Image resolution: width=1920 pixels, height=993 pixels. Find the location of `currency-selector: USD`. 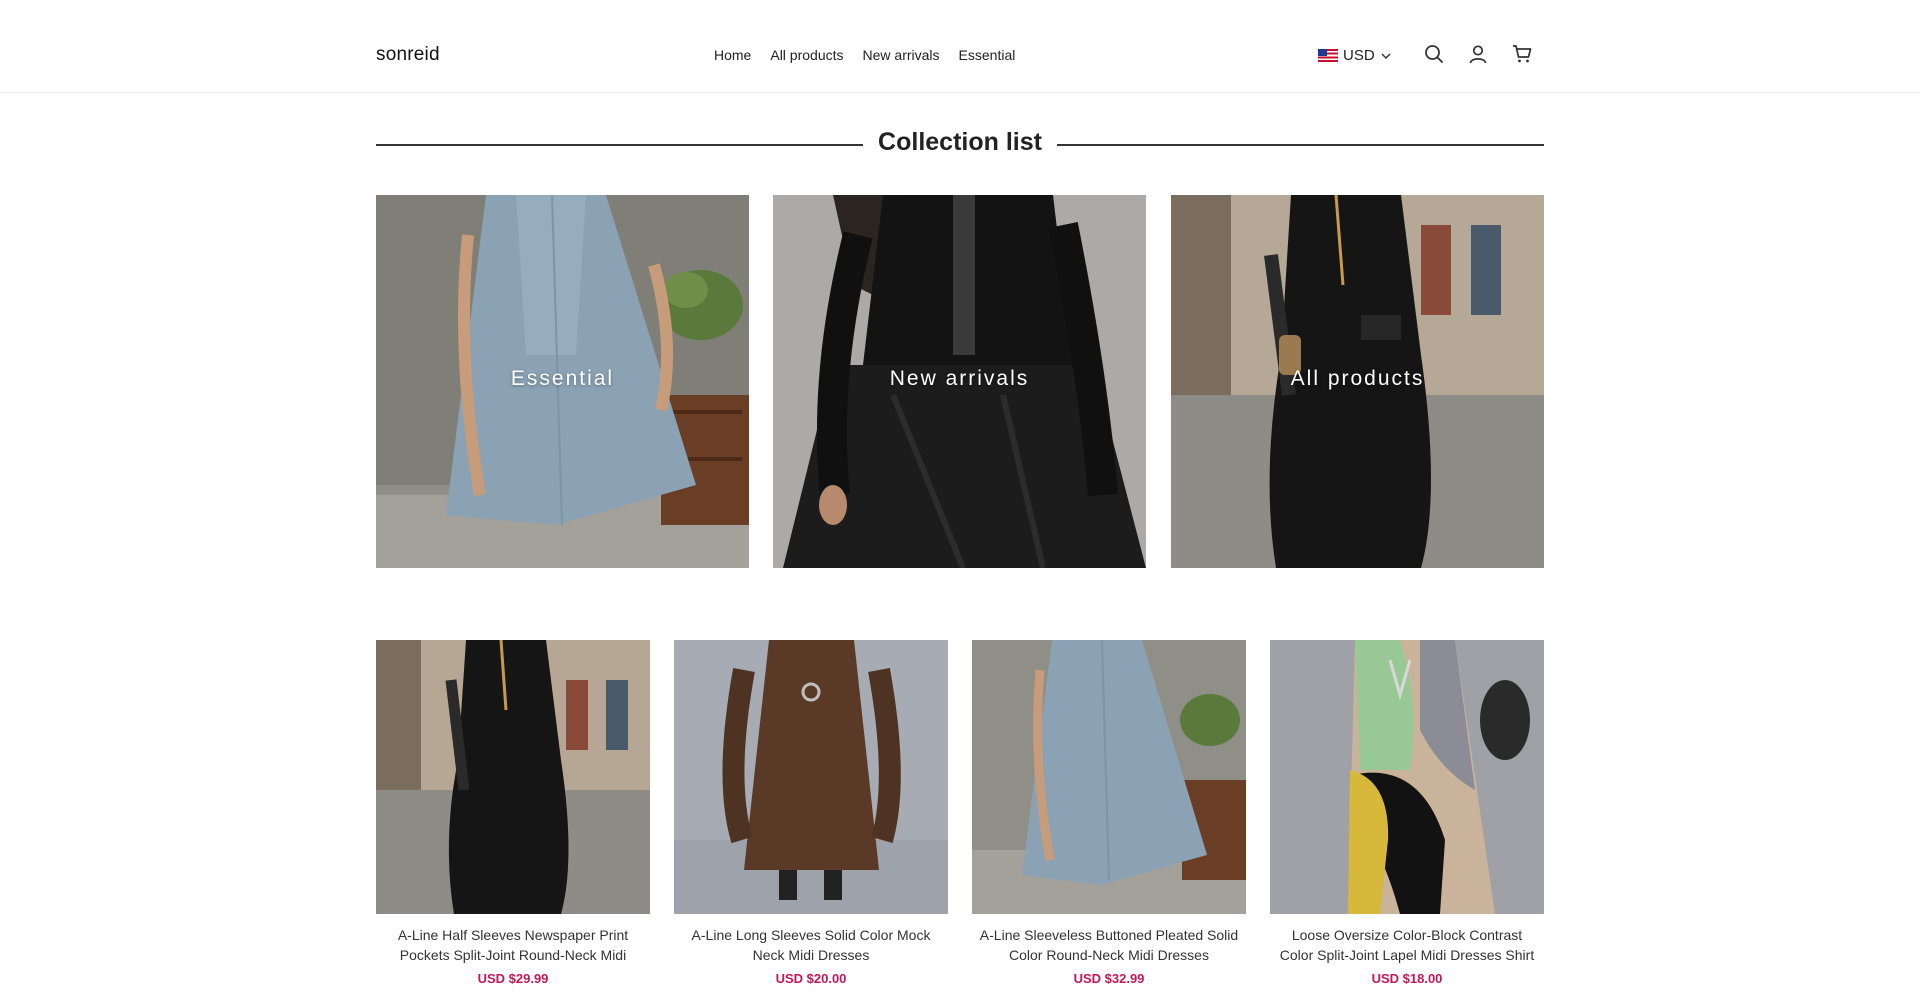

currency-selector: USD is located at coordinates (1355, 55).